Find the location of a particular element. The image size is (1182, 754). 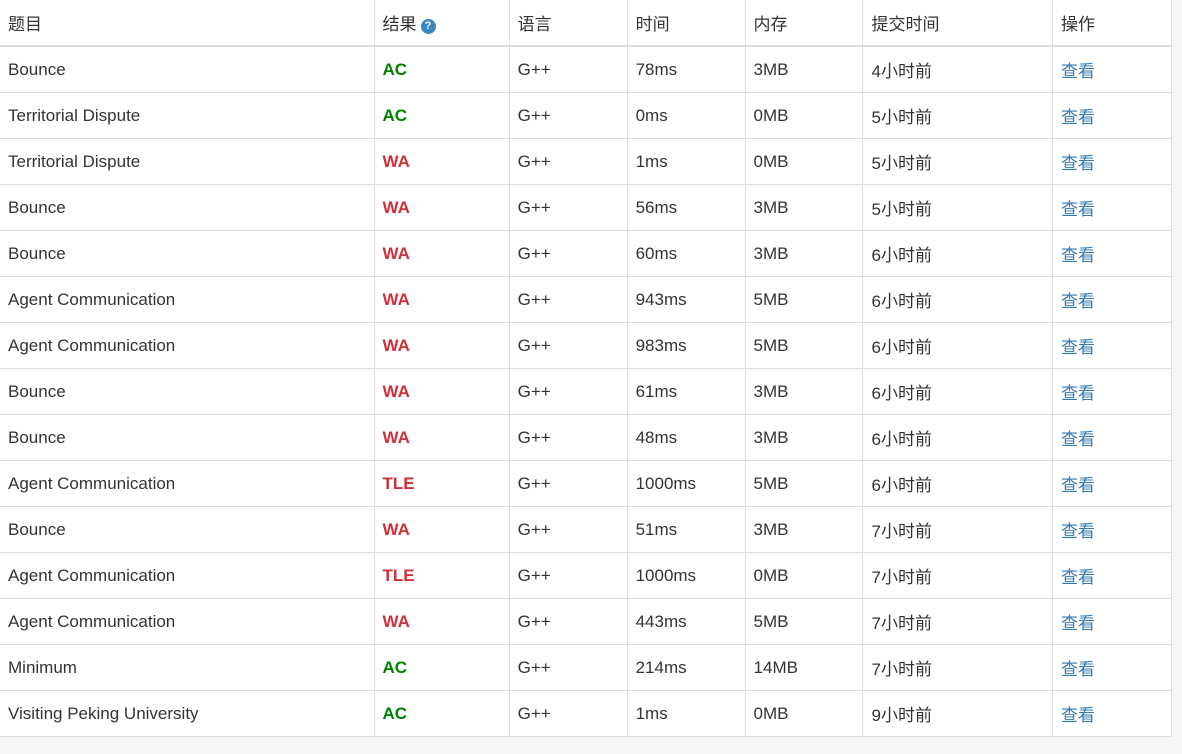

header-problem: 题目 is located at coordinates (187, 23).